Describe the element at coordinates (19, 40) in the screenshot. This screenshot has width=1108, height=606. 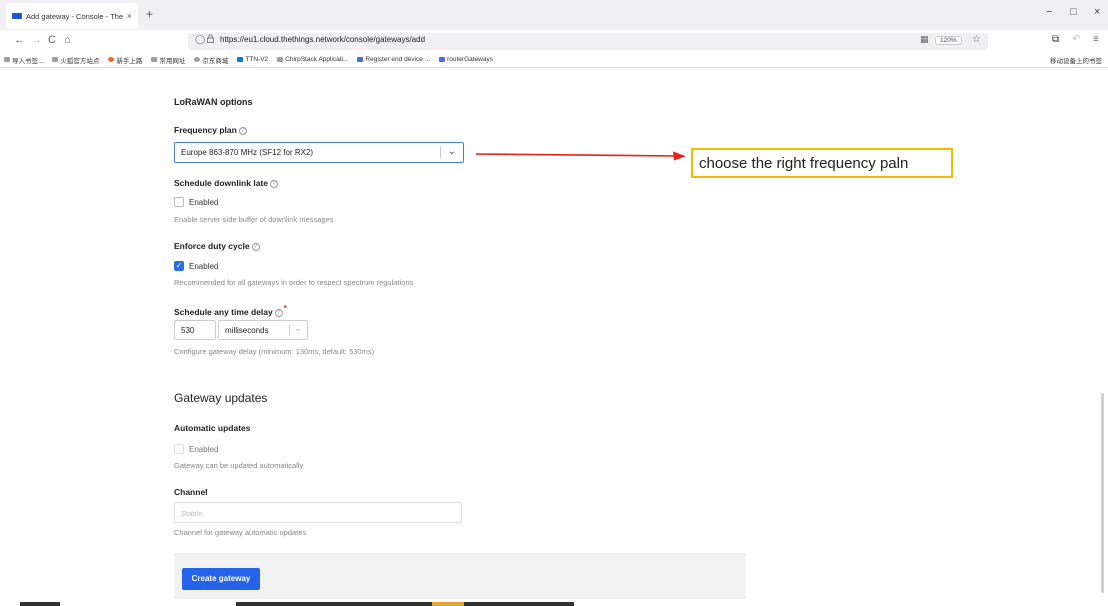
I see `back-icon: ←` at that location.